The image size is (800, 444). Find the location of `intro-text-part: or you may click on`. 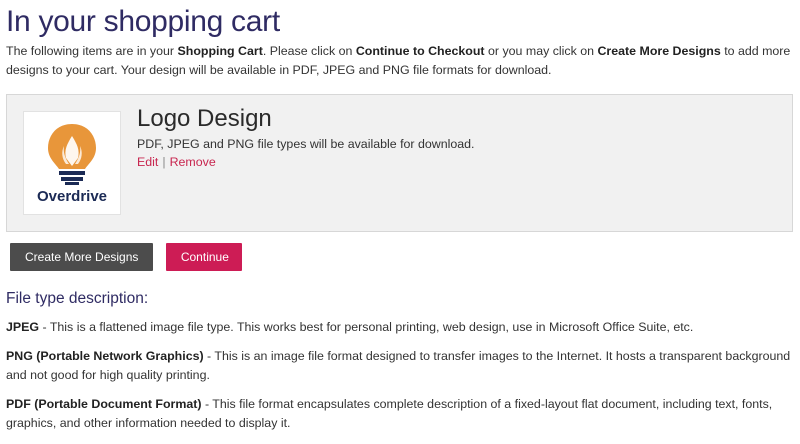

intro-text-part: or you may click on is located at coordinates (541, 51).